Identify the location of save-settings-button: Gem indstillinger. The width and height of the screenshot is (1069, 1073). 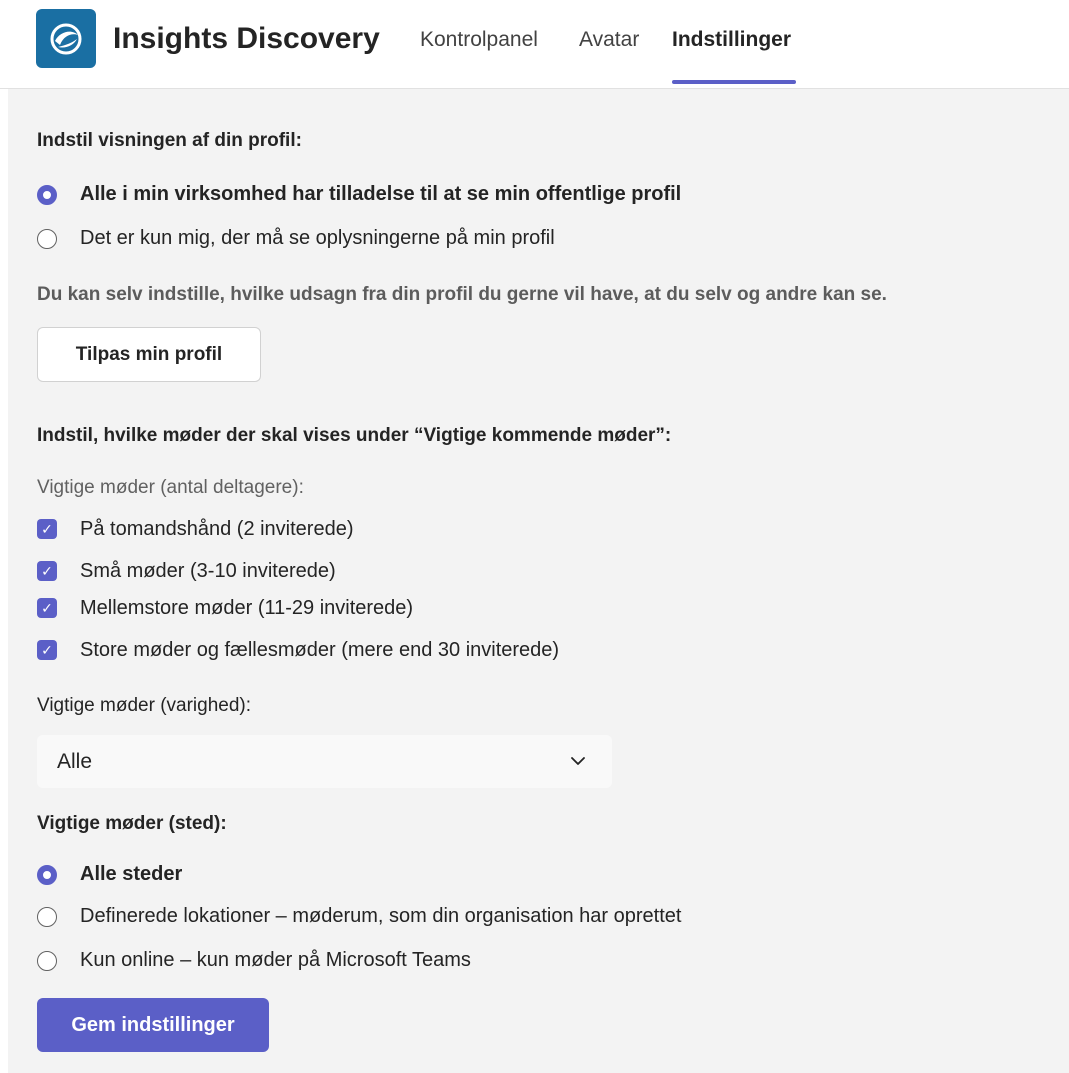
(153, 1025).